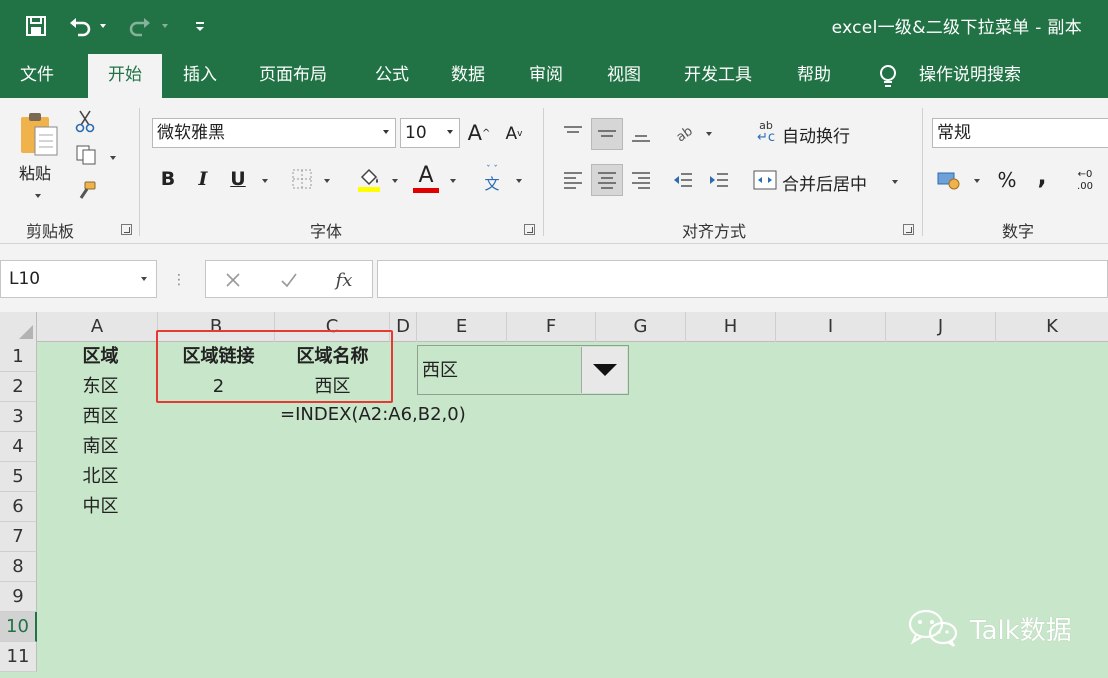 This screenshot has height=678, width=1108. Describe the element at coordinates (203, 179) in the screenshot. I see `italic-button: I` at that location.